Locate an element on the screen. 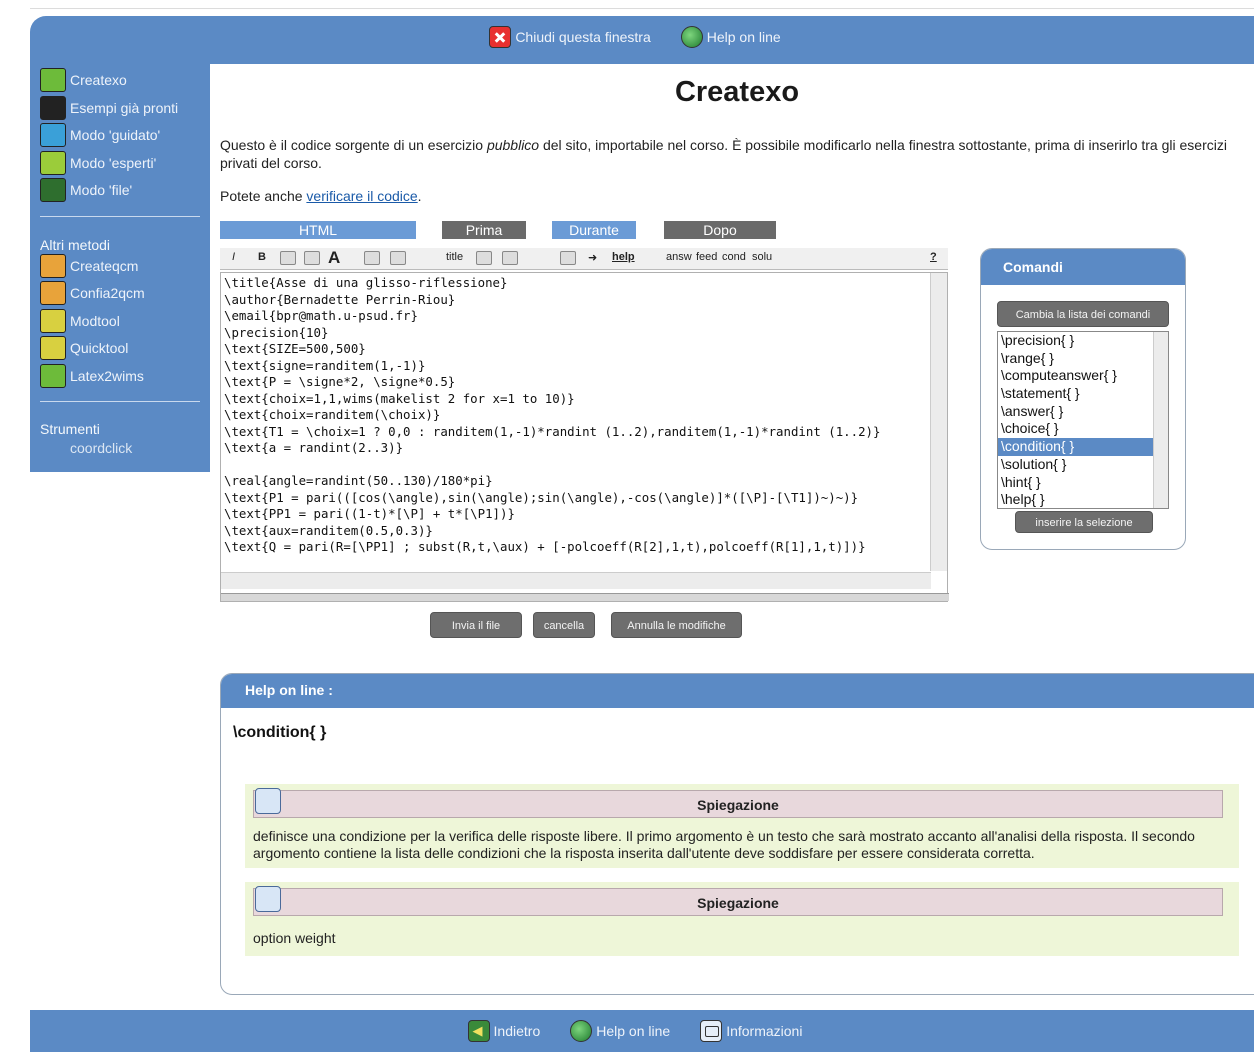 Image resolution: width=1254 pixels, height=1052 pixels. arrow-icon: ➜ is located at coordinates (592, 257).